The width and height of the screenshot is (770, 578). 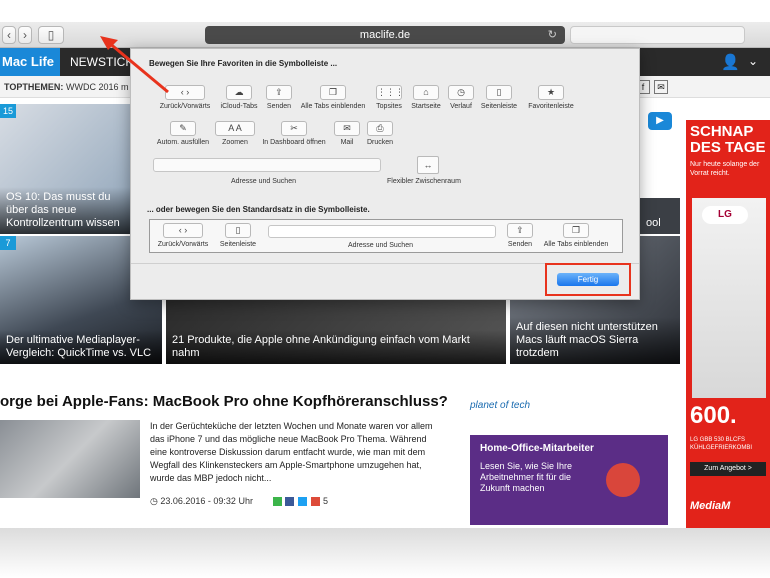 What do you see at coordinates (660, 216) in the screenshot?
I see `article-tile: ool` at bounding box center [660, 216].